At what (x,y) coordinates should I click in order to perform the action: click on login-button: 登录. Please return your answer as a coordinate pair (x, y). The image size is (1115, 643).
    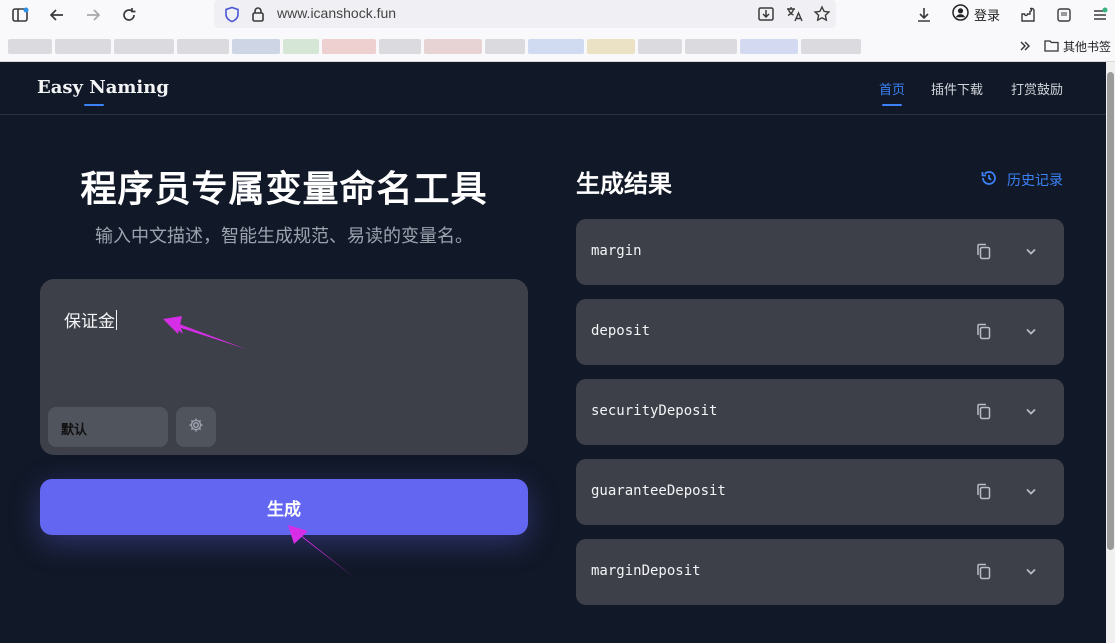
    Looking at the image, I should click on (977, 14).